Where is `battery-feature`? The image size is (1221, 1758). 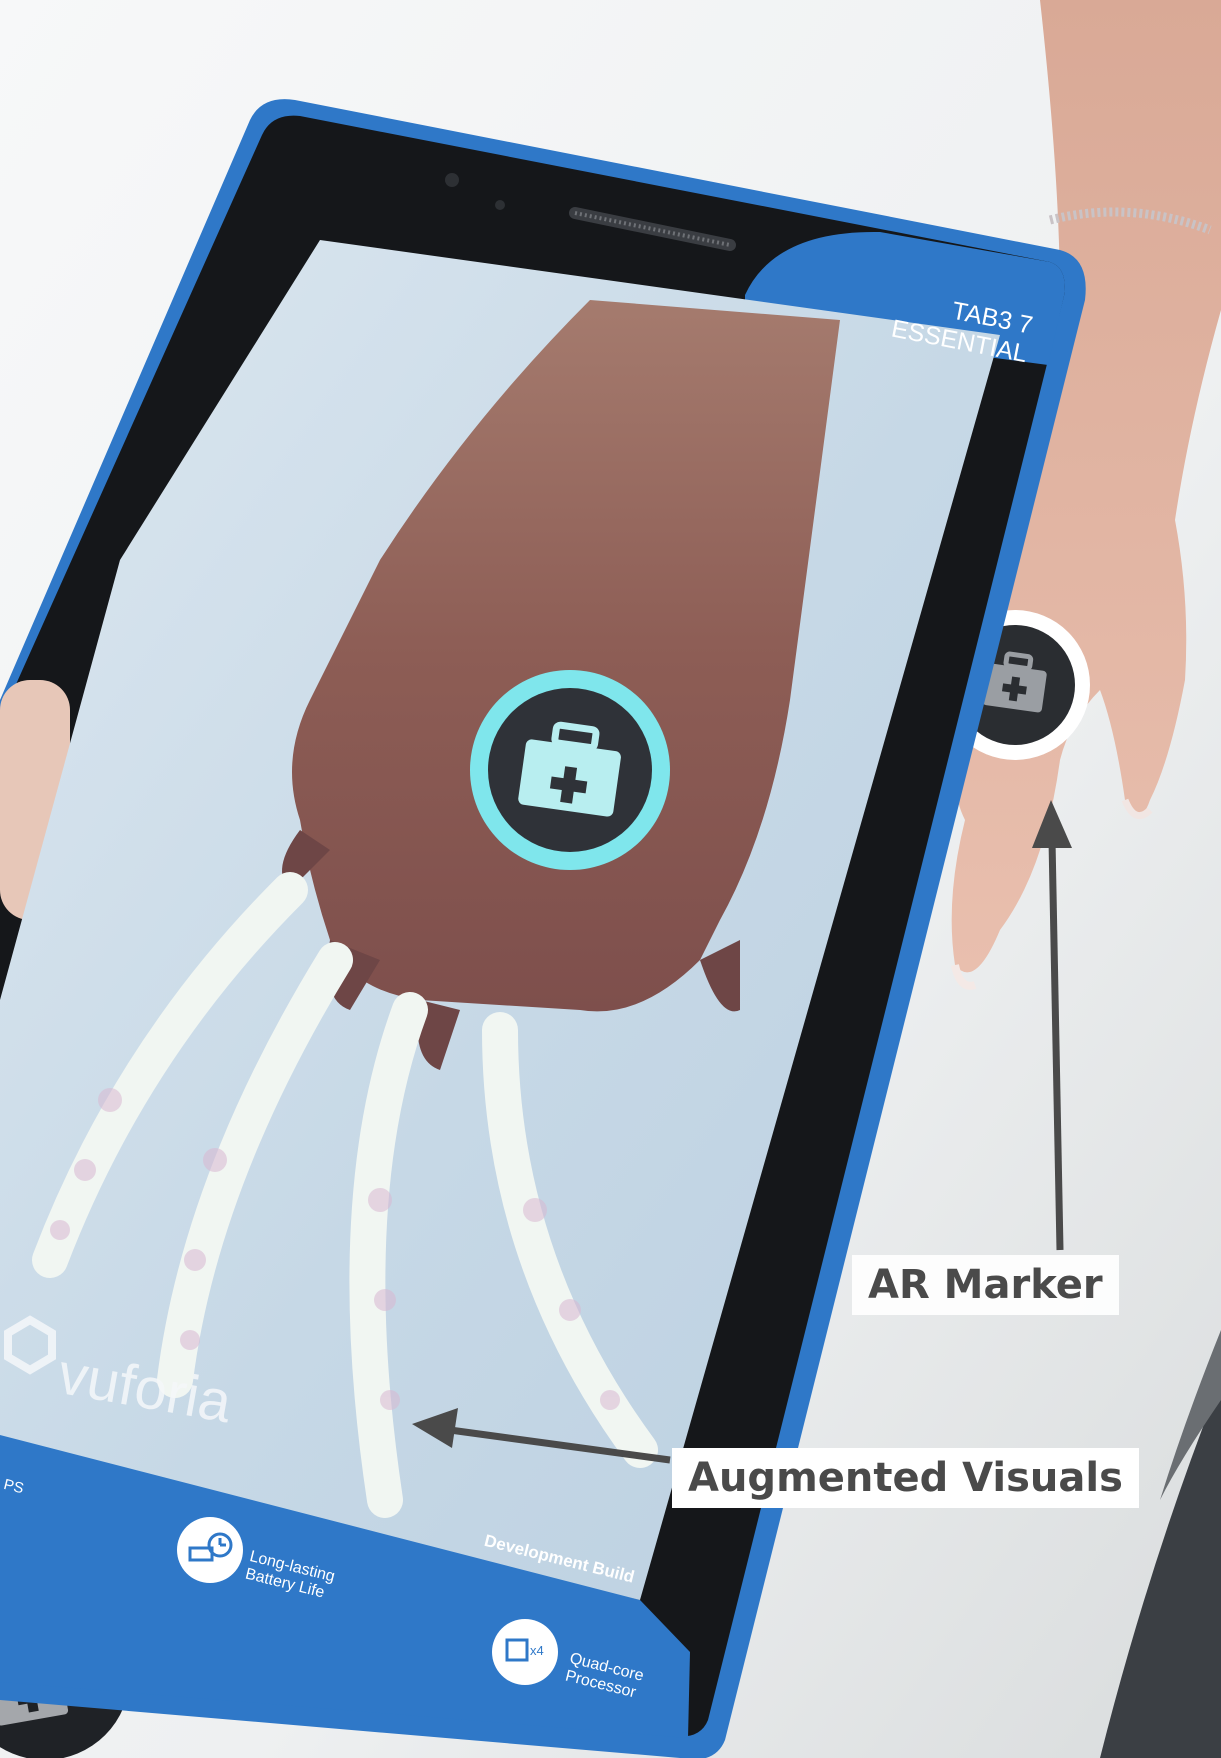 battery-feature is located at coordinates (210, 1550).